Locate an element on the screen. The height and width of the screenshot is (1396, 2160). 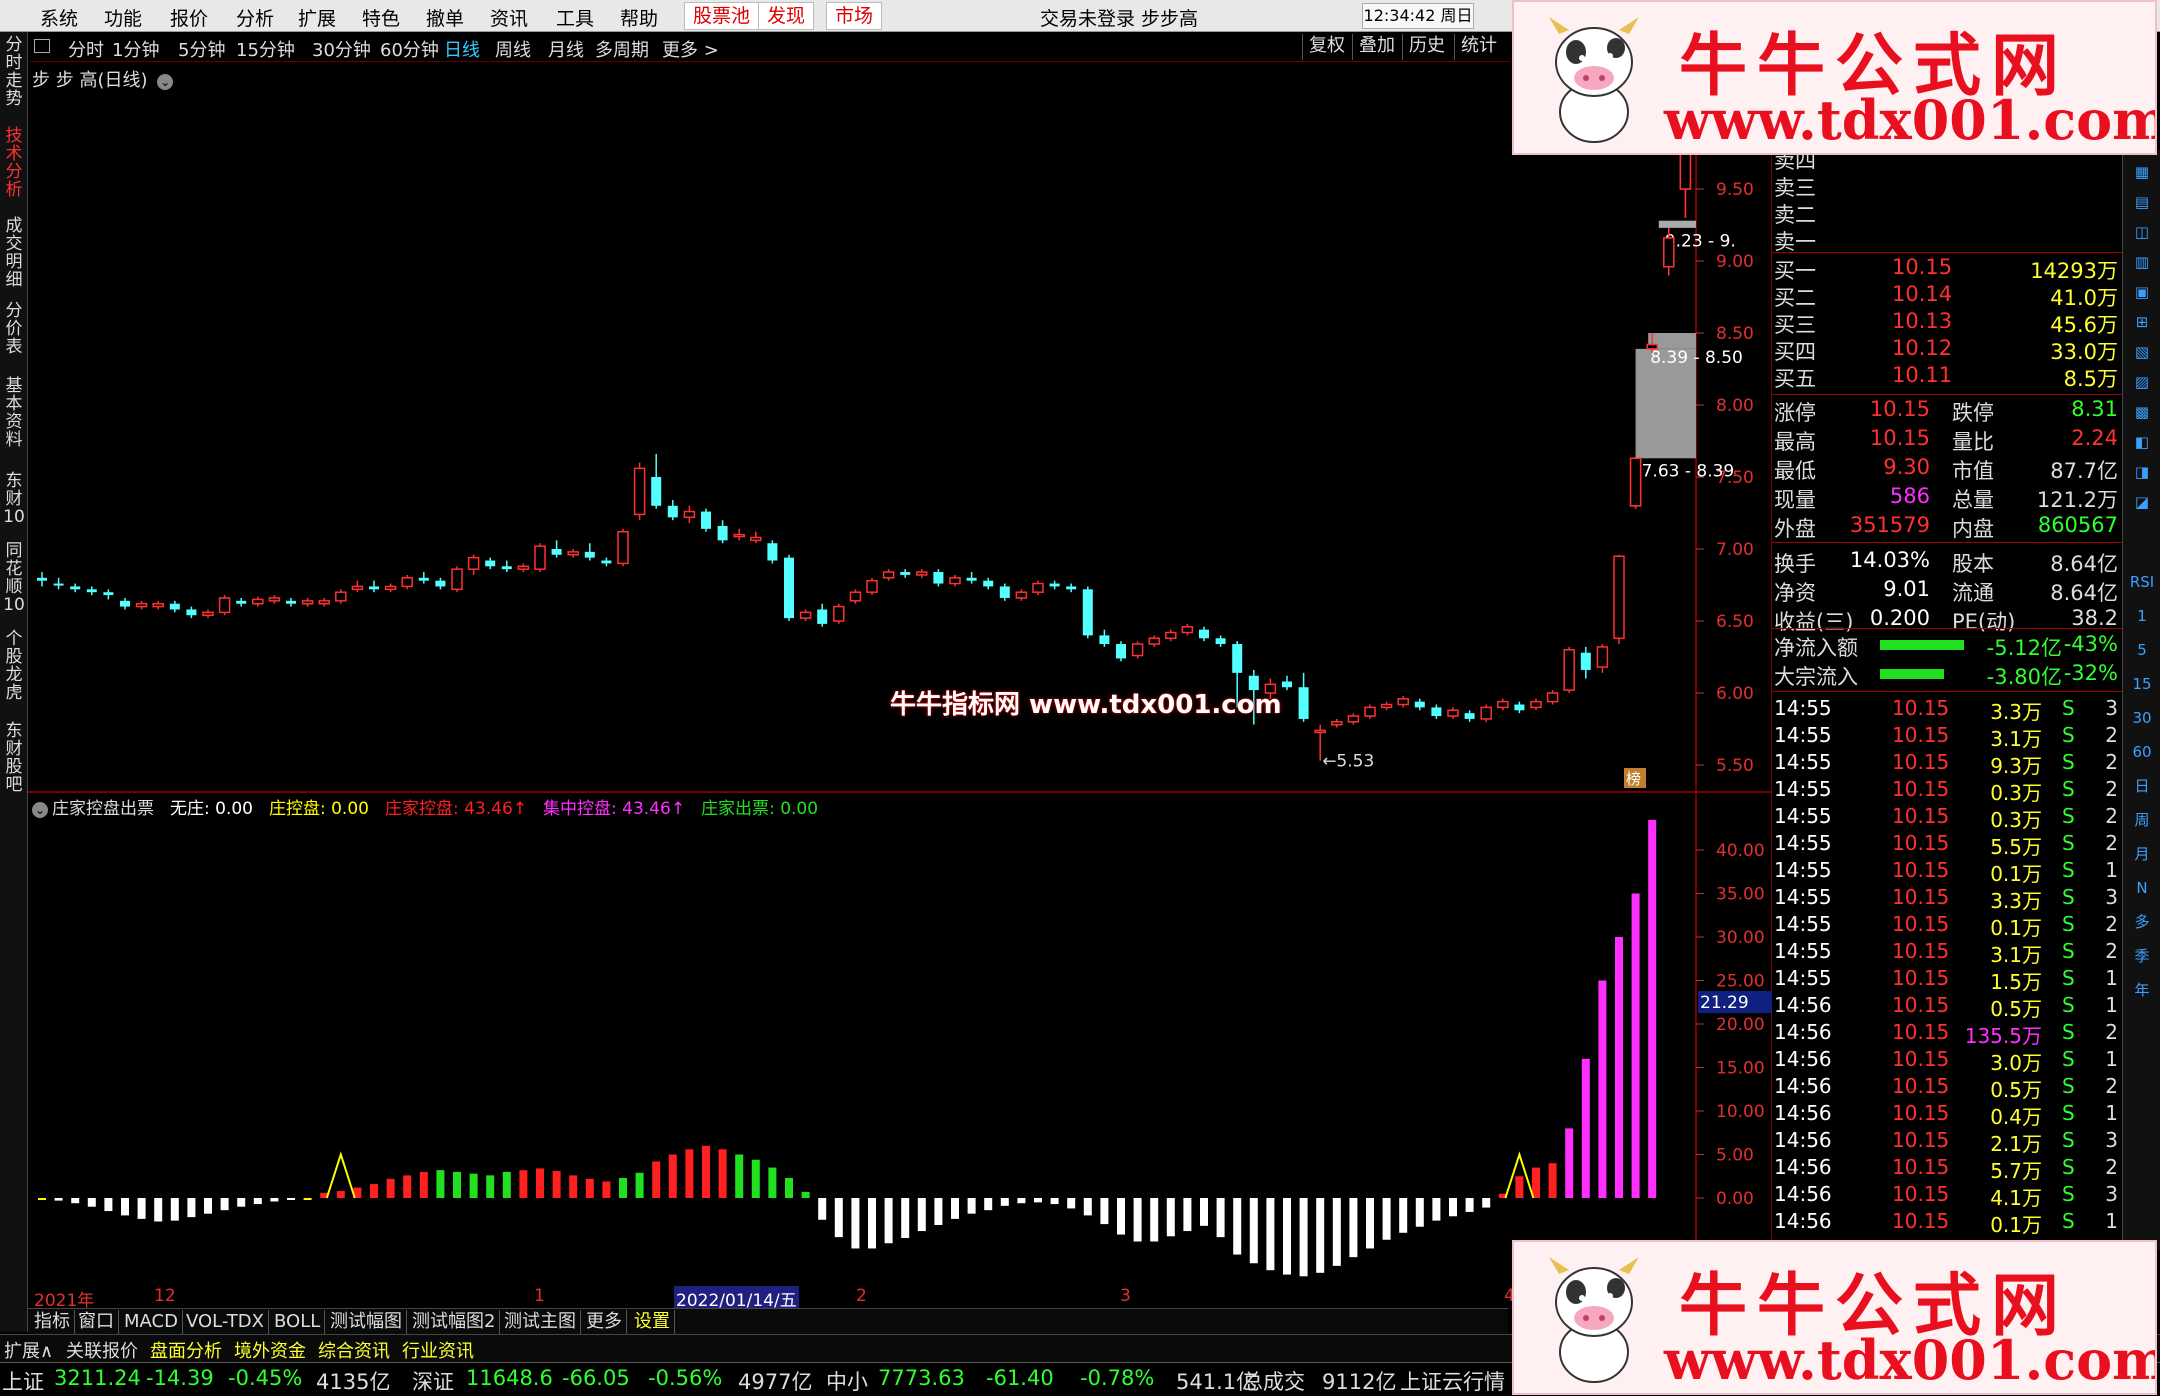
chart-tool-button: 叠加 is located at coordinates (1376, 47).